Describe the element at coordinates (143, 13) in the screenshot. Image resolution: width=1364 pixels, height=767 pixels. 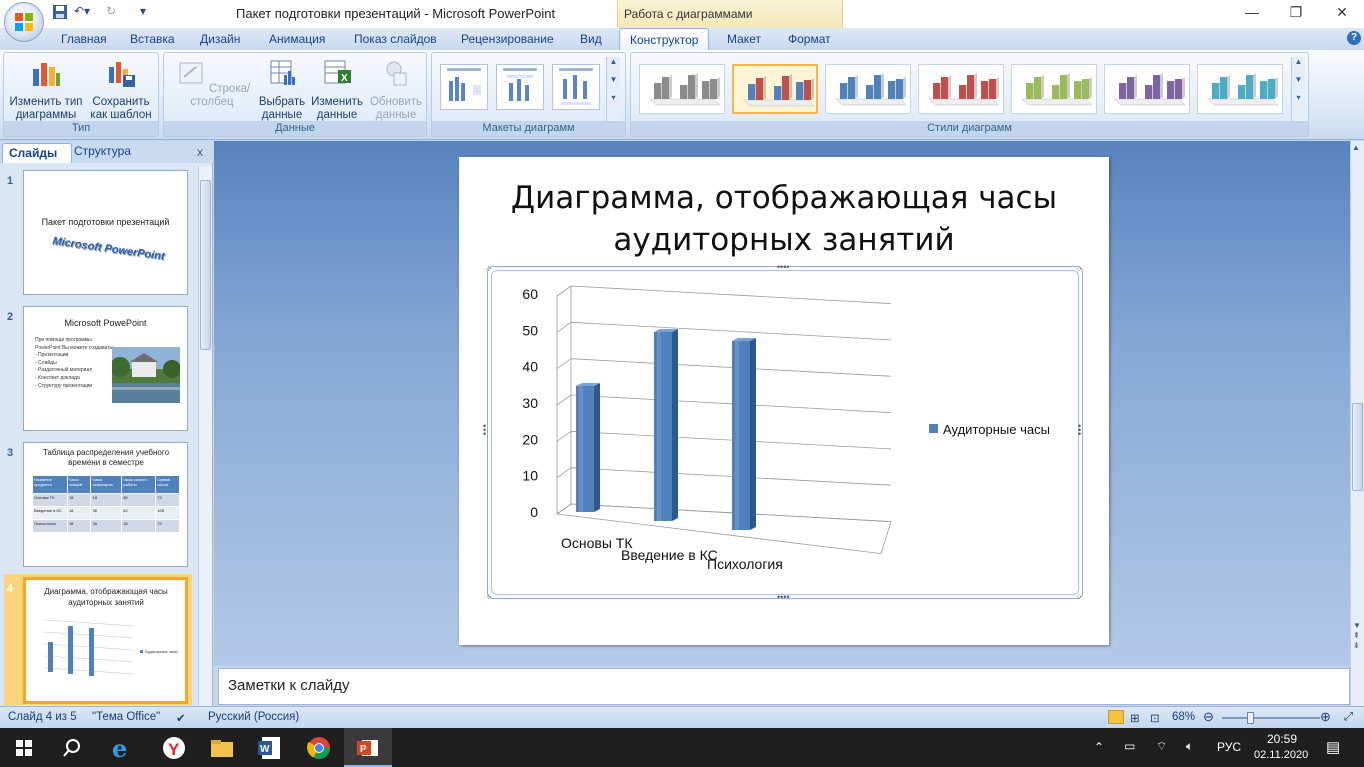
I see `qat-customize-icon: ▾` at that location.